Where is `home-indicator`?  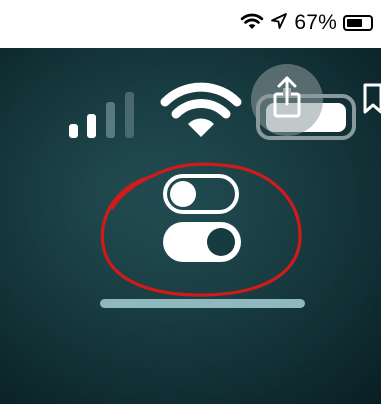
home-indicator is located at coordinates (202, 303).